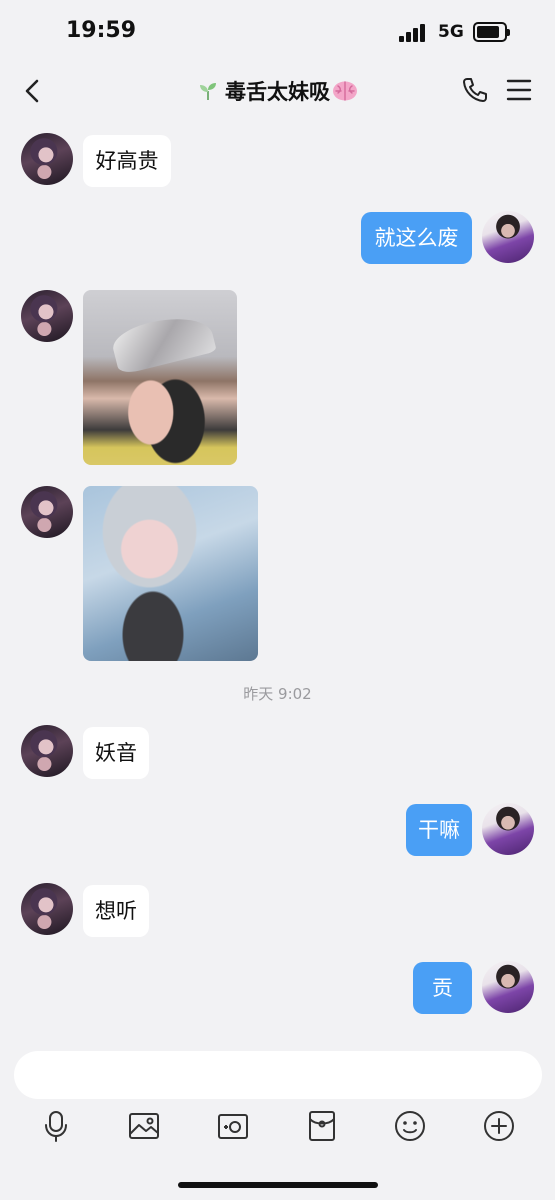 The image size is (555, 1200). Describe the element at coordinates (278, 1185) in the screenshot. I see `home-indicator` at that location.